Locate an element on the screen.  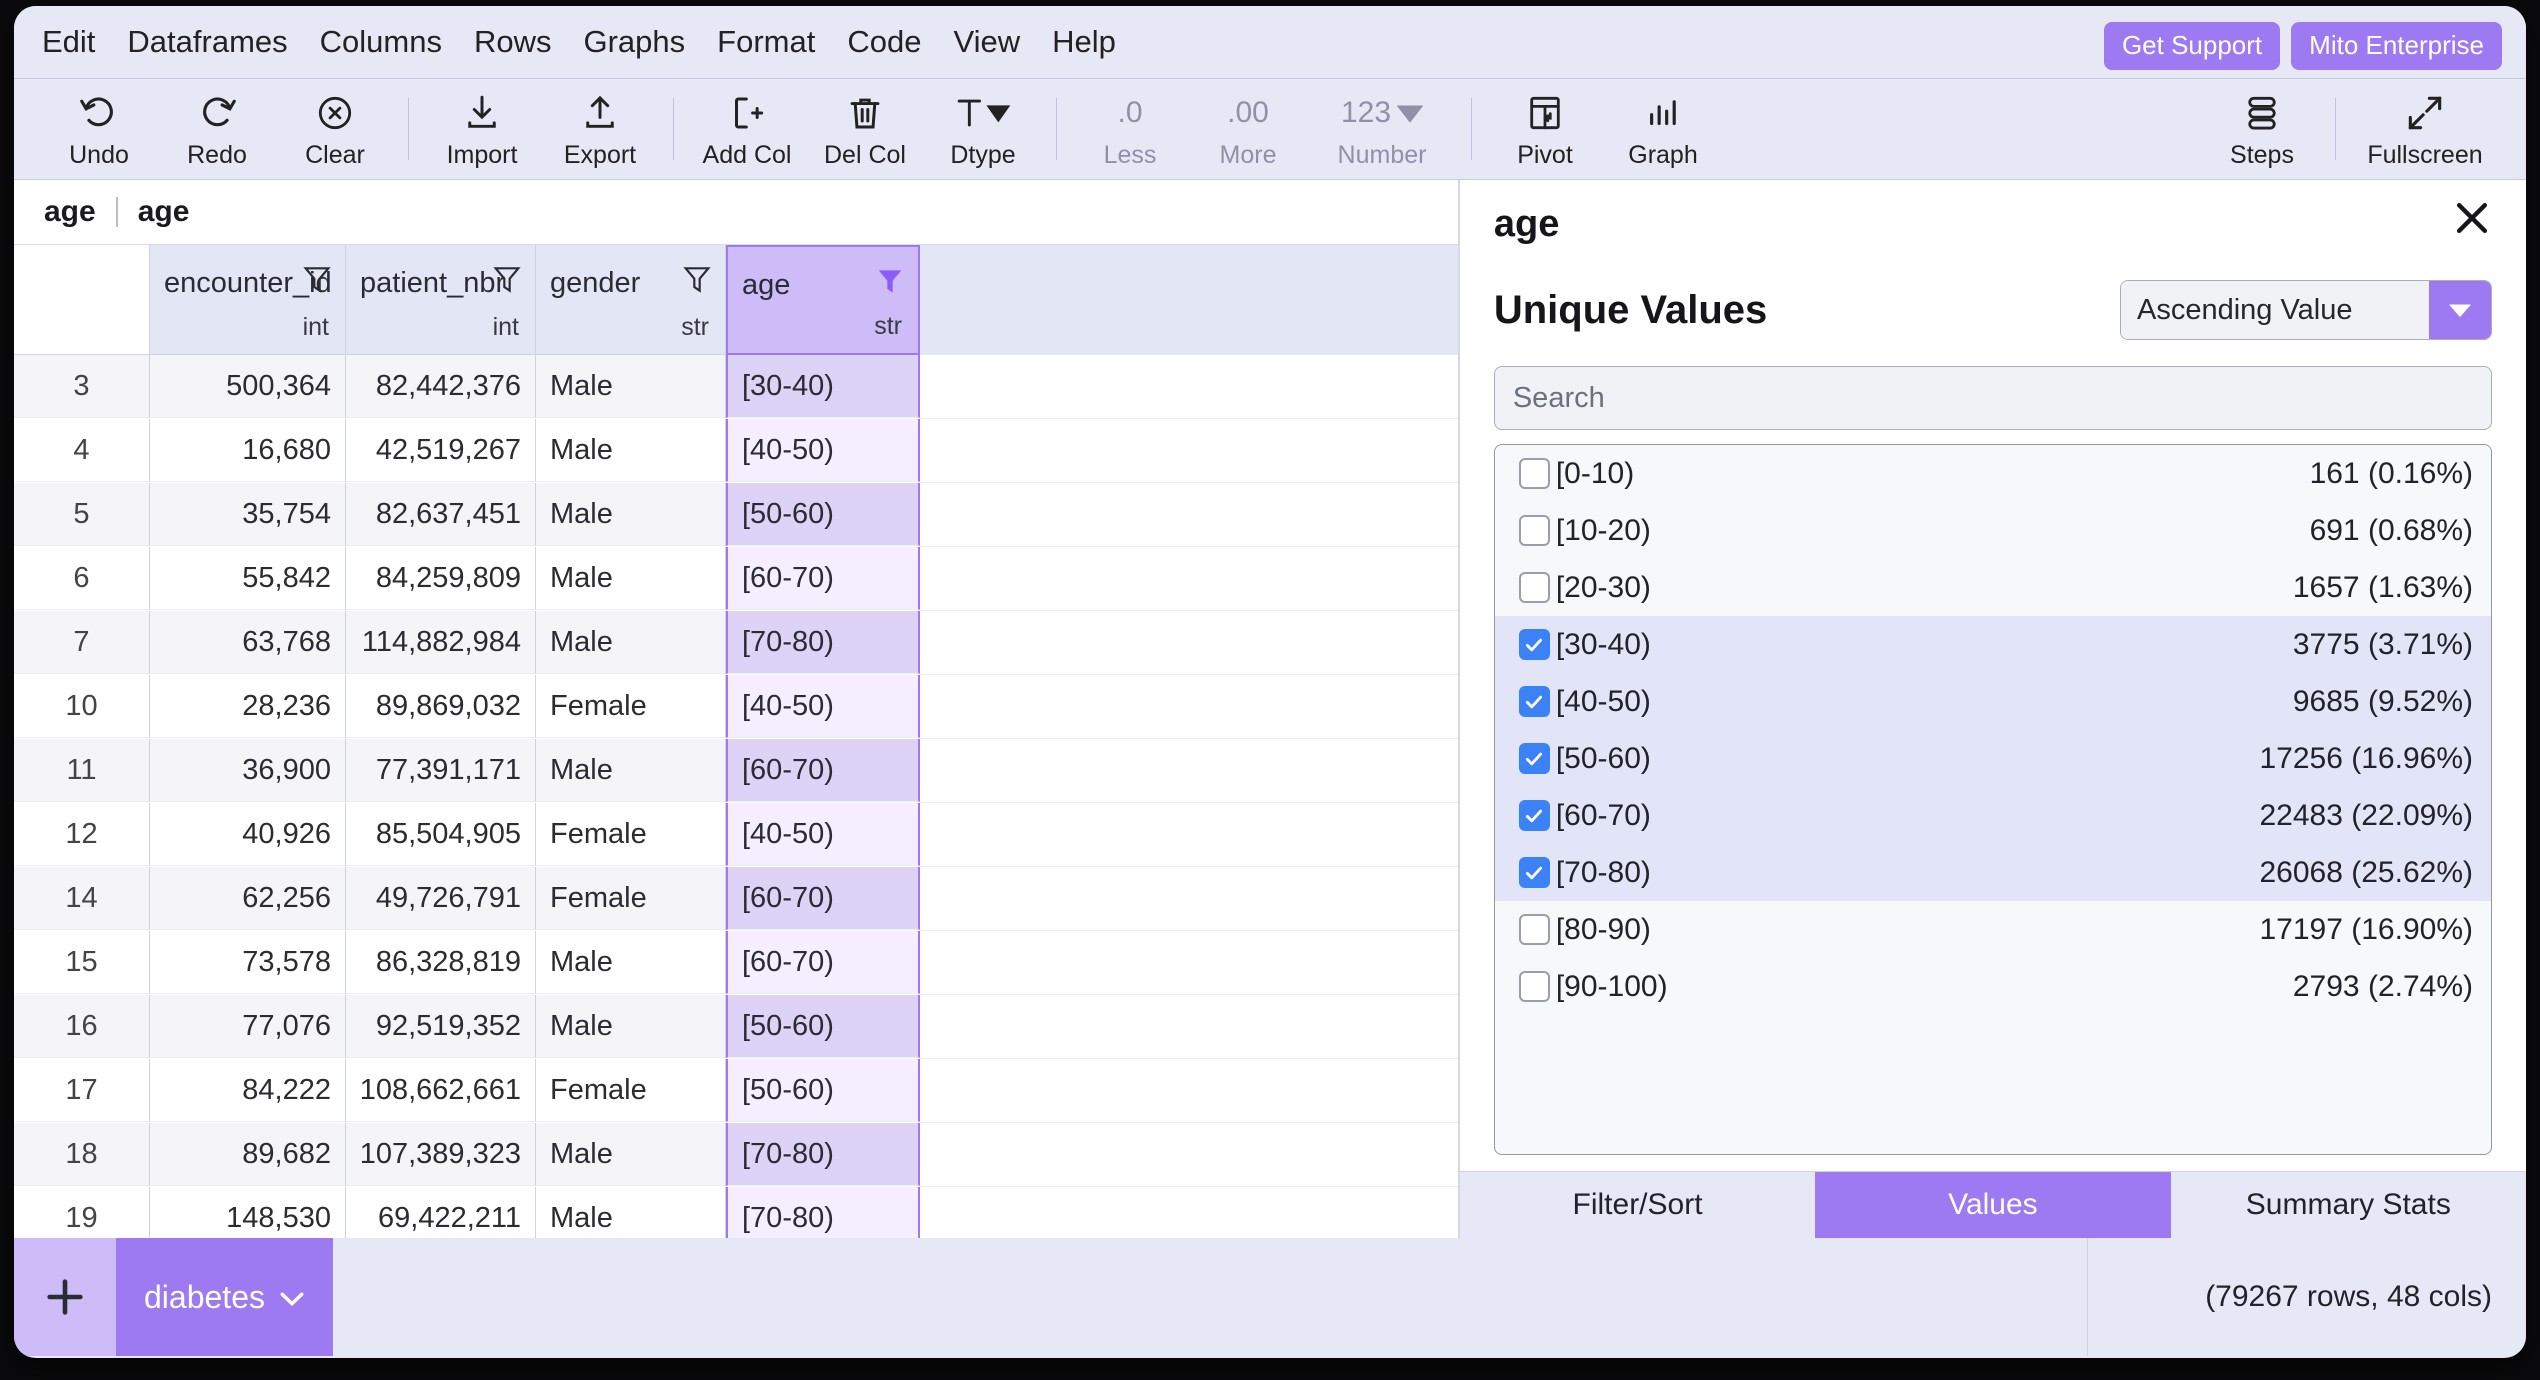
cell-age: [30-40) is located at coordinates (823, 386).